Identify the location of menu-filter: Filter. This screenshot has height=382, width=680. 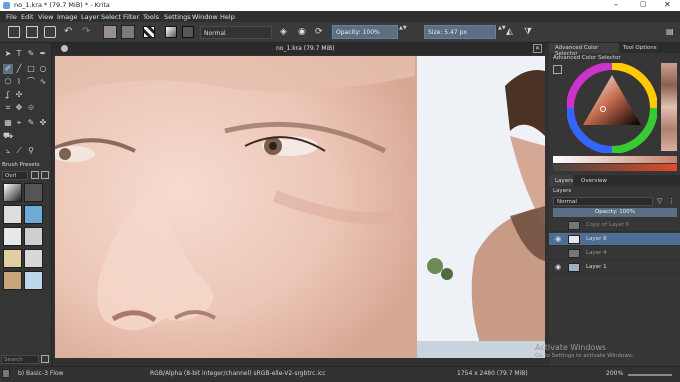
(131, 17).